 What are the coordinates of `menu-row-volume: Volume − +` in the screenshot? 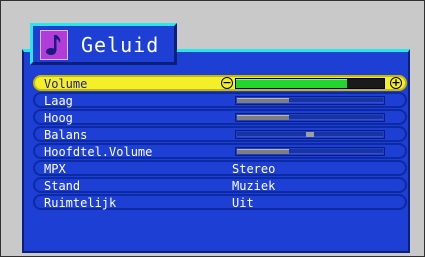 It's located at (220, 83).